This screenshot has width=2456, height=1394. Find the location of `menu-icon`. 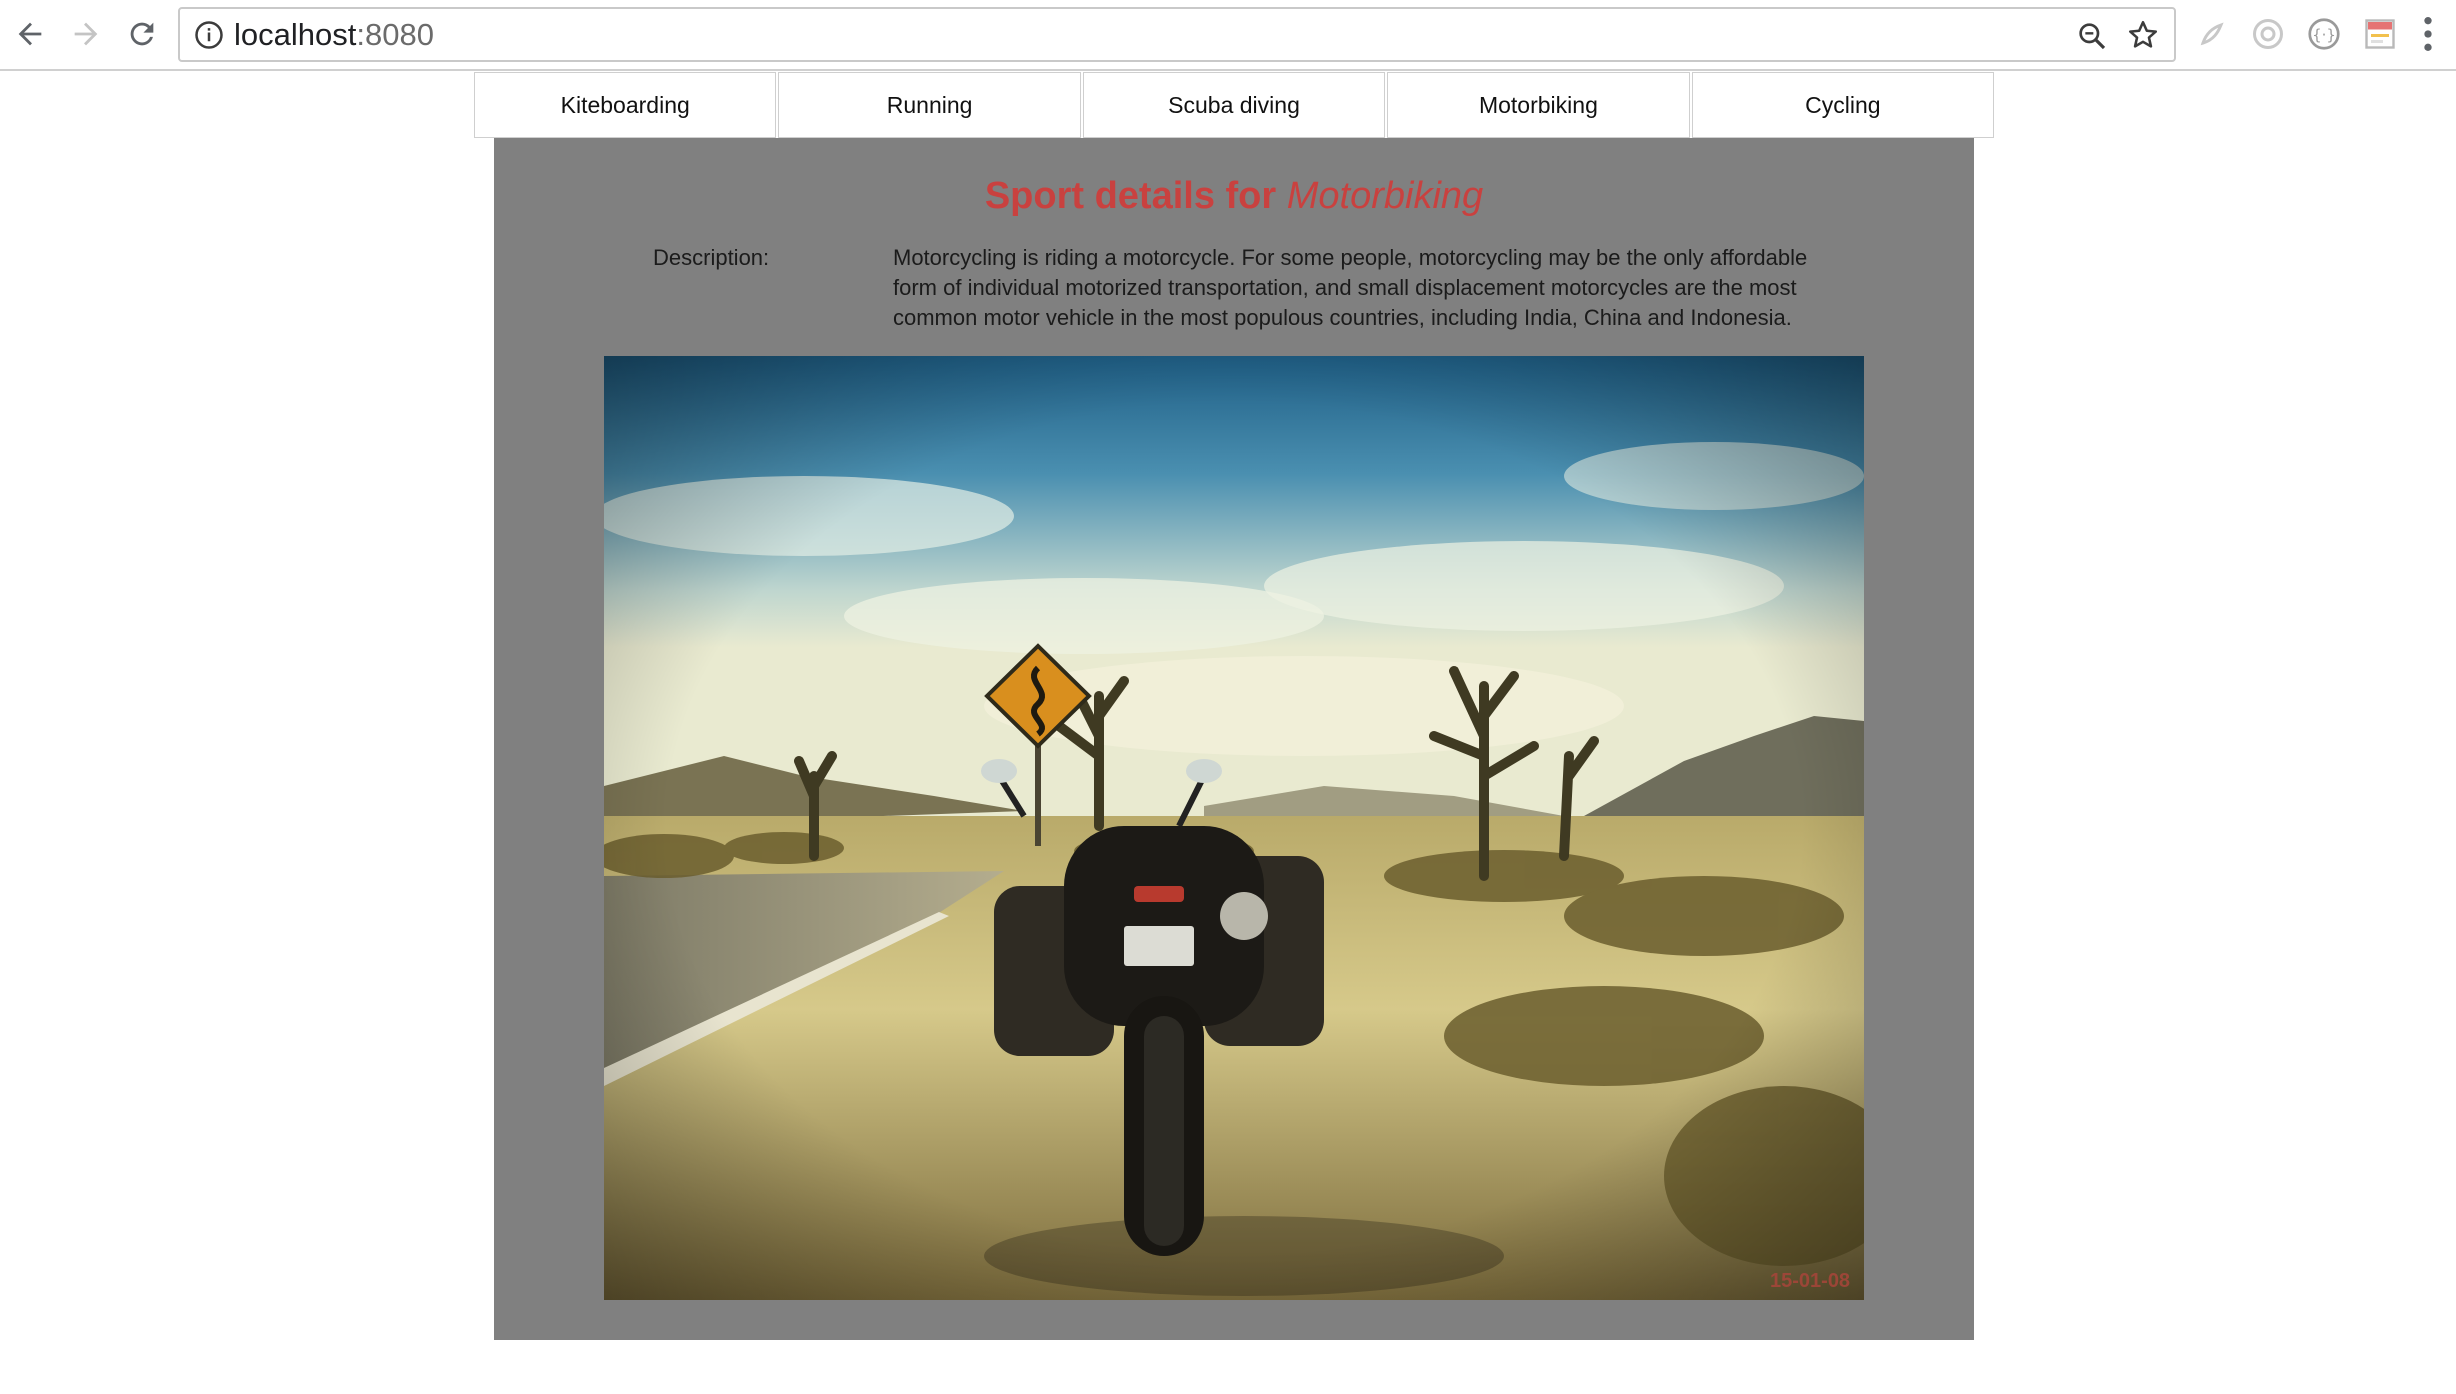

menu-icon is located at coordinates (2428, 34).